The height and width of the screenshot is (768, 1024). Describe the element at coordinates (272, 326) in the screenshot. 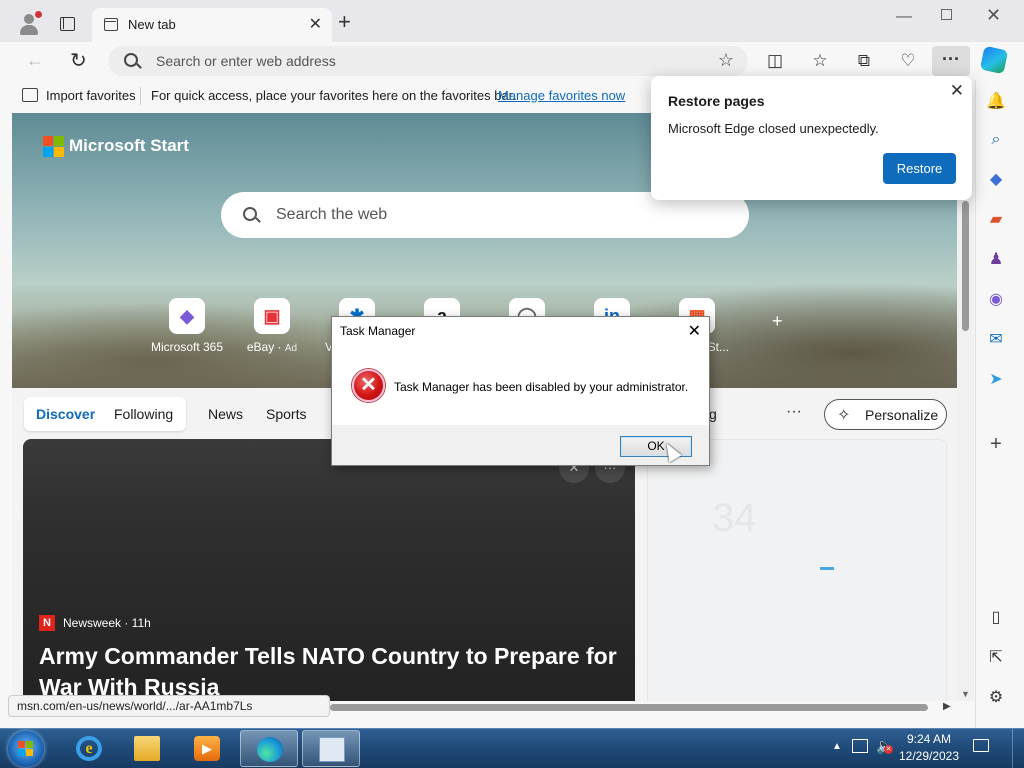

I see `quick-link-ebay: ▣ eBay · Ad` at that location.